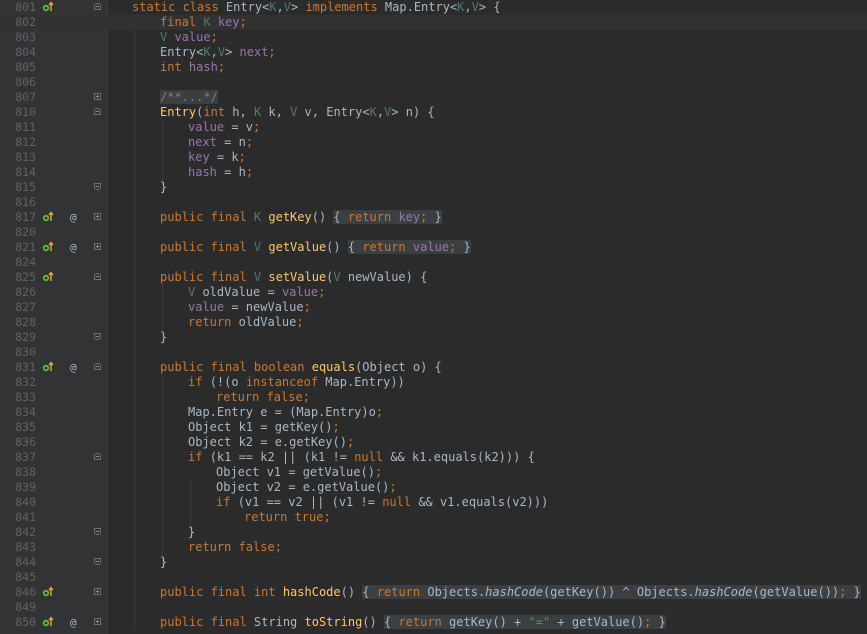  I want to click on code-line: 805 int hash;, so click(433, 67).